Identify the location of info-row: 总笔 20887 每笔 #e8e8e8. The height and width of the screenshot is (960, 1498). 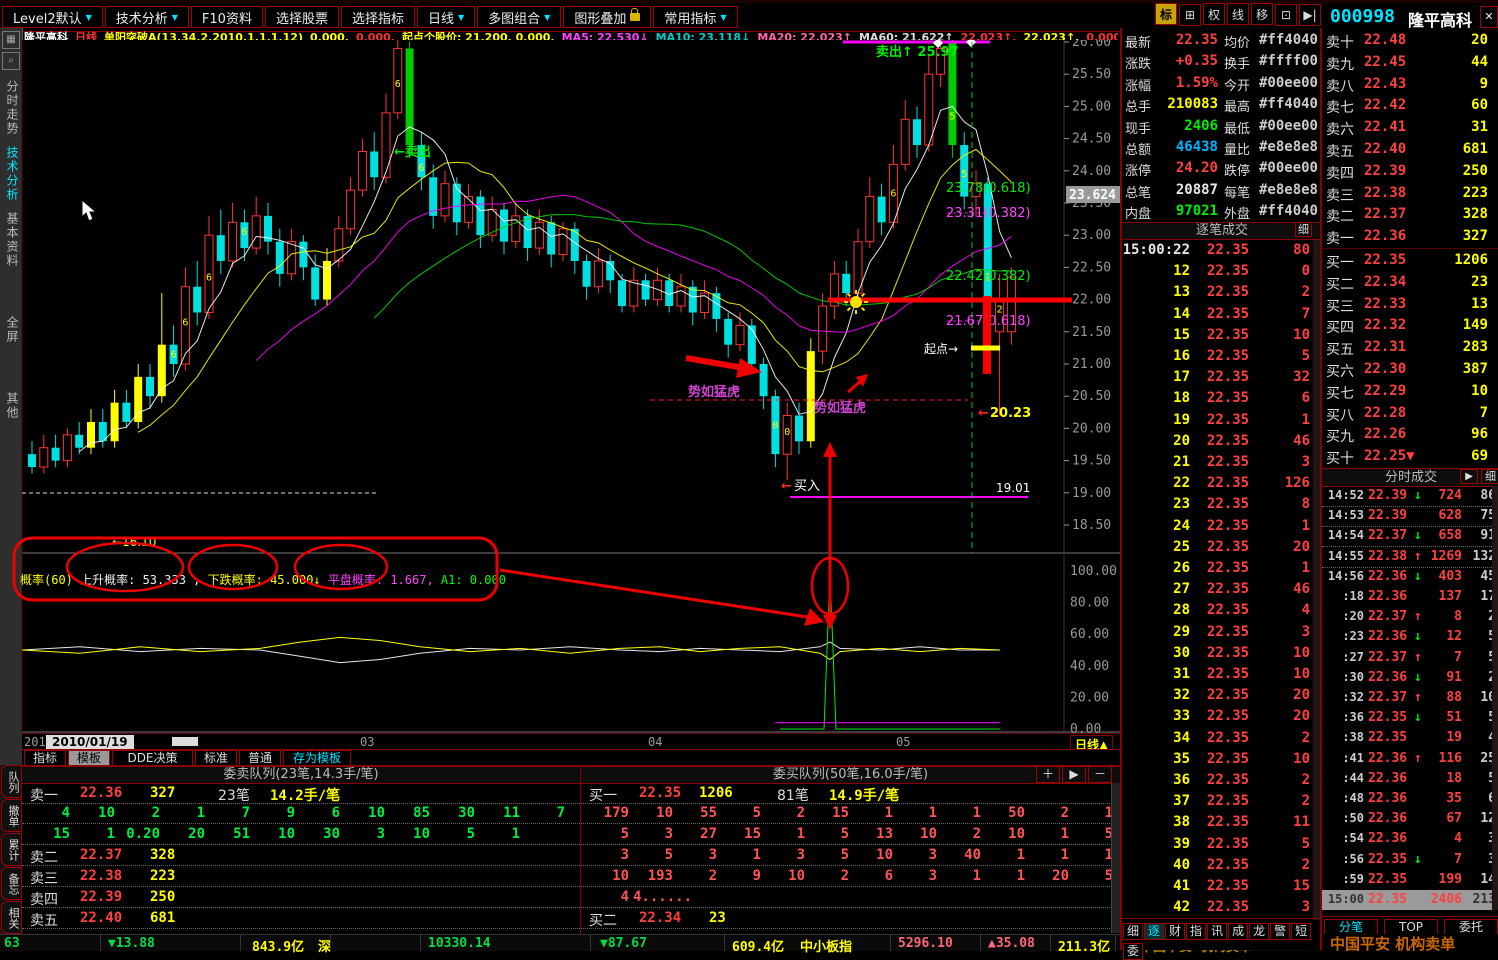
(1221, 191).